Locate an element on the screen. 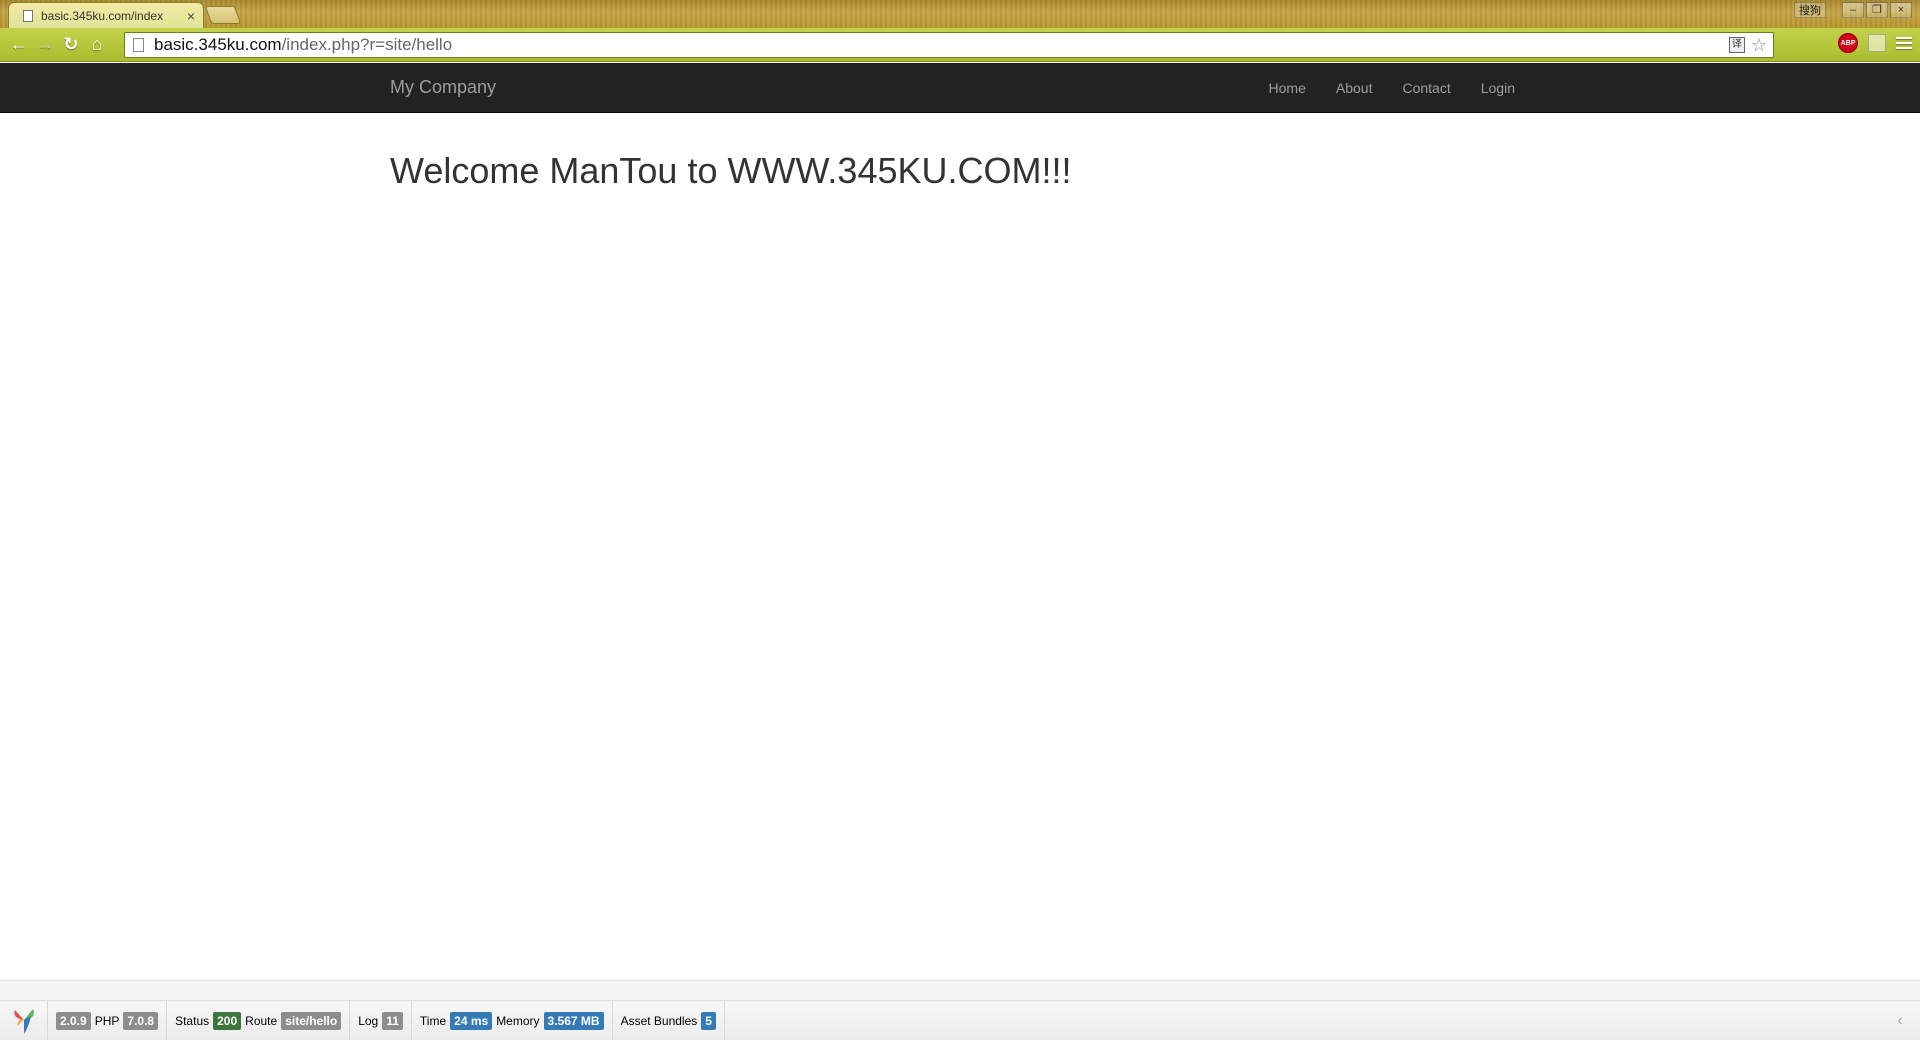 The height and width of the screenshot is (1040, 1920). debug-version-block: 2.0.9 PHP 7.0.8 is located at coordinates (108, 1020).